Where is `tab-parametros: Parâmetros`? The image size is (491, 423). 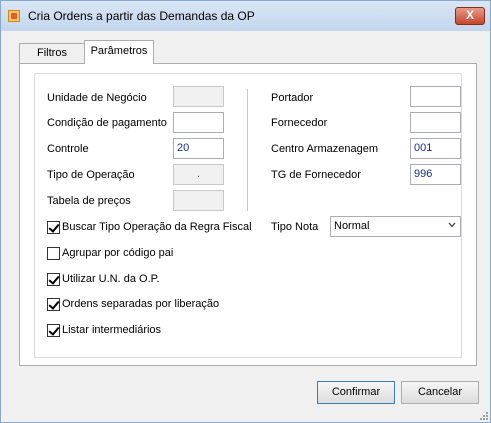
tab-parametros: Parâmetros is located at coordinates (119, 52).